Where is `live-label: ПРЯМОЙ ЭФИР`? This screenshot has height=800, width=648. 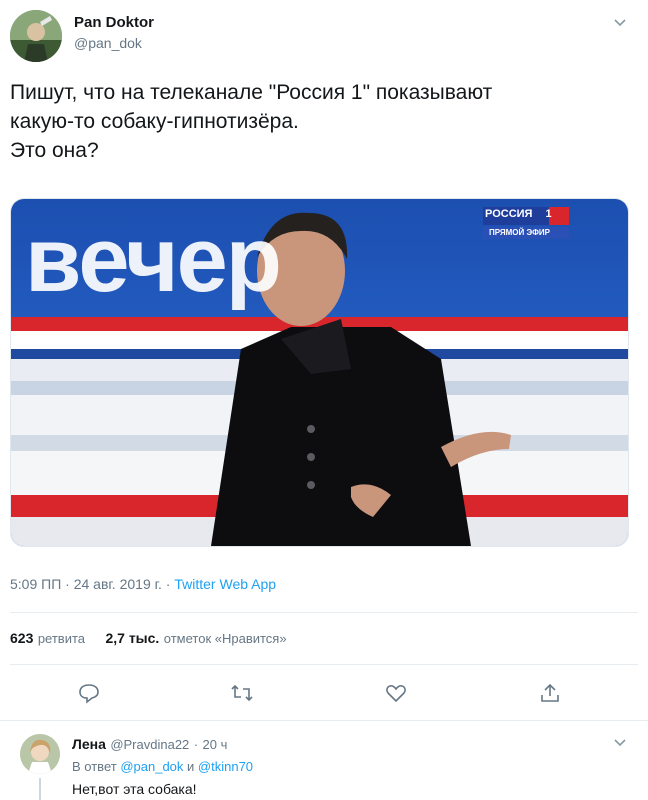
live-label: ПРЯМОЙ ЭФИР is located at coordinates (519, 232).